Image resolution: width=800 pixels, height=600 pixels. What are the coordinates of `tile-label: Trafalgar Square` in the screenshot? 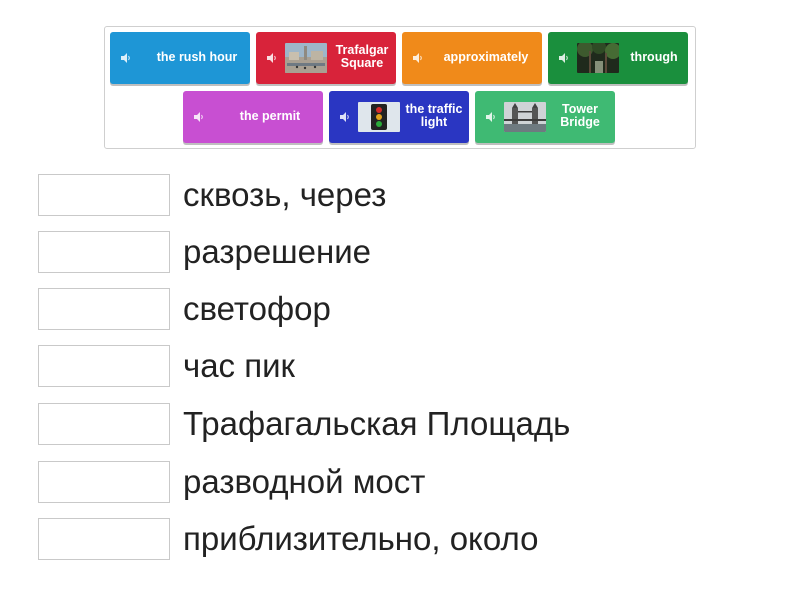 It's located at (362, 56).